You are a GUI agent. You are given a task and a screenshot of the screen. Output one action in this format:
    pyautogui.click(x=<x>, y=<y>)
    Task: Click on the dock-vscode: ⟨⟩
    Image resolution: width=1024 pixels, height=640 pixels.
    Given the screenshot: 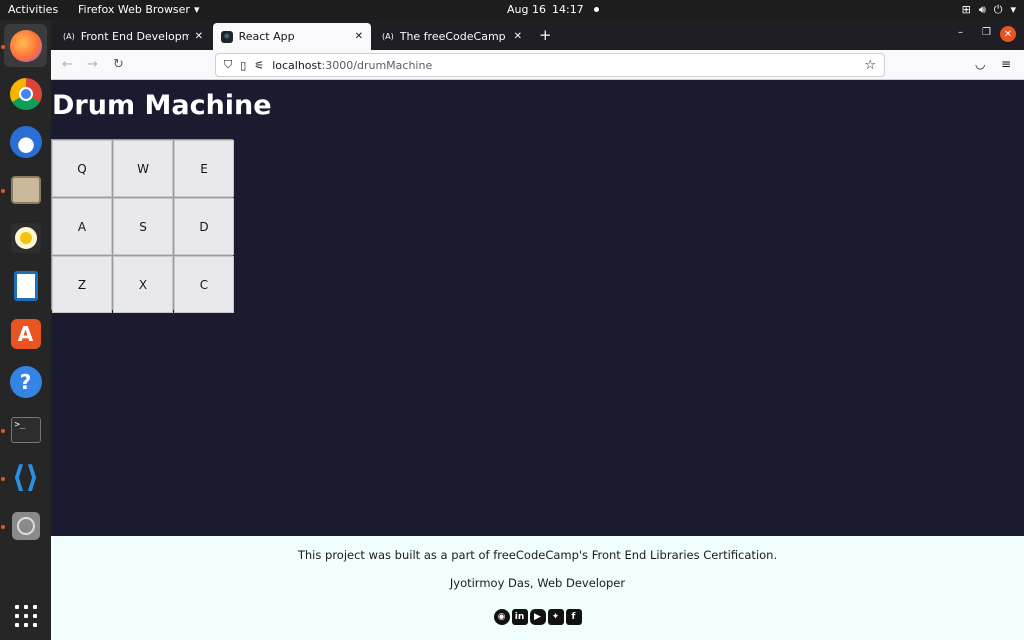 What is the action you would take?
    pyautogui.click(x=25, y=477)
    